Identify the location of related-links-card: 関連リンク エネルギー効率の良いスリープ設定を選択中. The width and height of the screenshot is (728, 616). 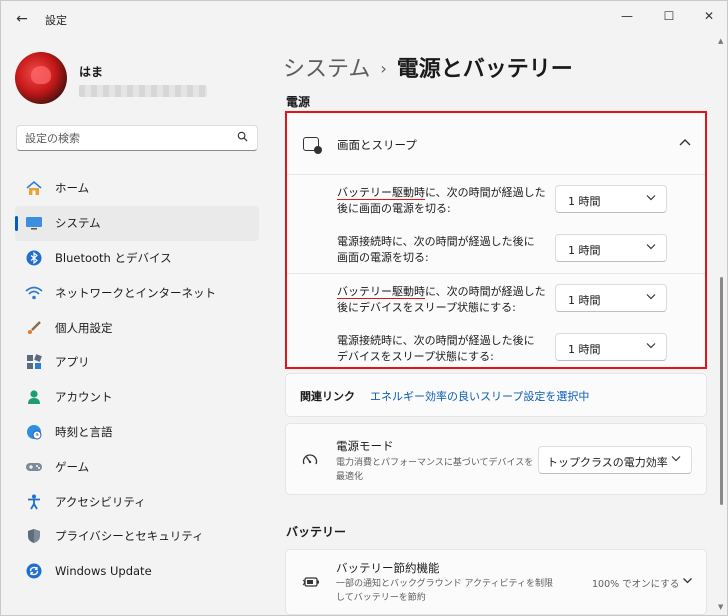
(496, 395).